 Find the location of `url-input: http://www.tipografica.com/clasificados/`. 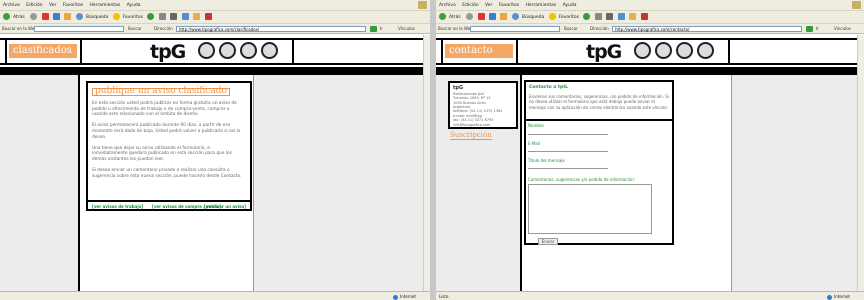

url-input: http://www.tipografica.com/clasificados/ is located at coordinates (271, 29).